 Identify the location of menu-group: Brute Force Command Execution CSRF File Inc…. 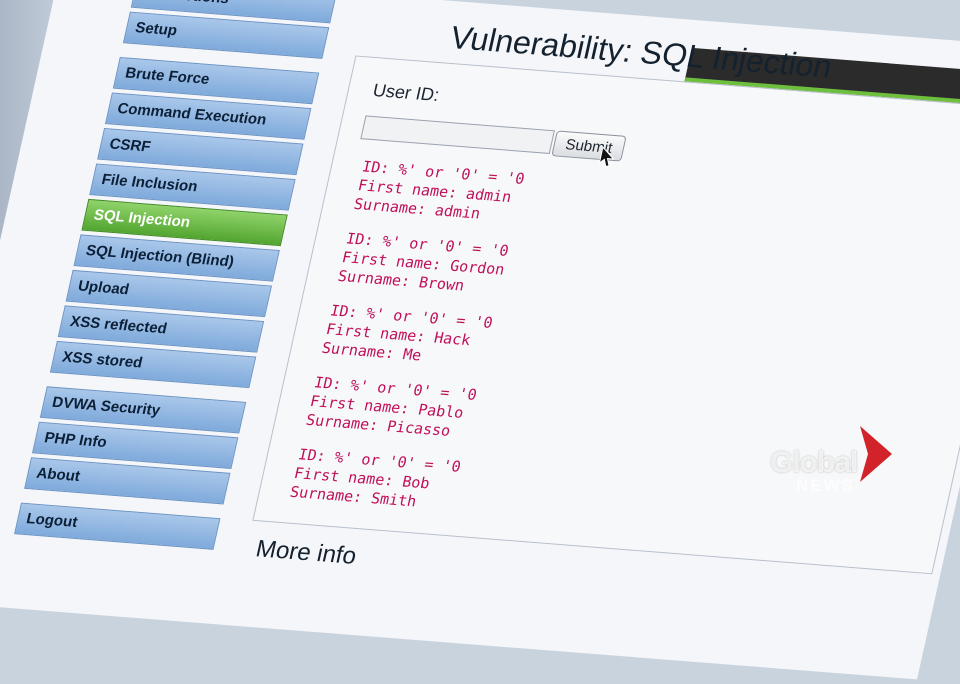
(184, 222).